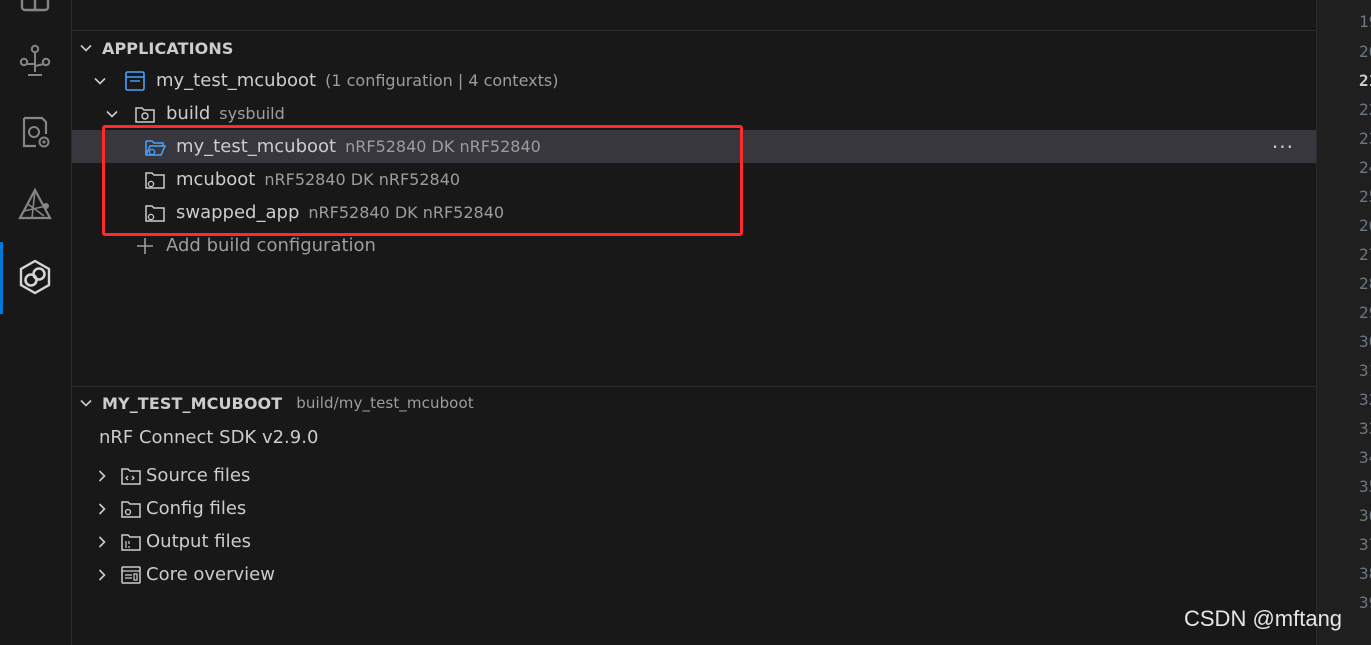 The width and height of the screenshot is (1371, 645). Describe the element at coordinates (1, 278) in the screenshot. I see `active-view-indicator` at that location.